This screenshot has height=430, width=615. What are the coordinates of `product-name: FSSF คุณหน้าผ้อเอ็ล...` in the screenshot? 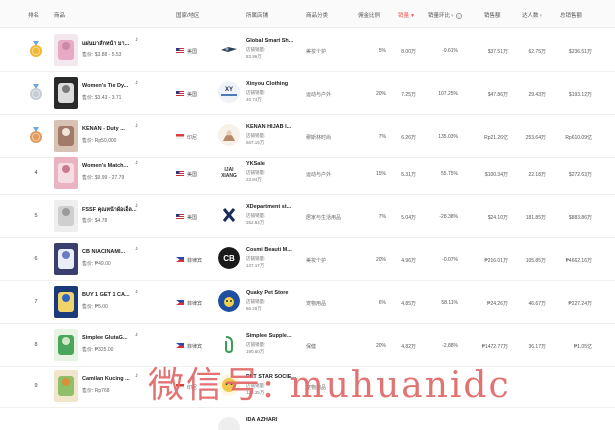 It's located at (109, 210).